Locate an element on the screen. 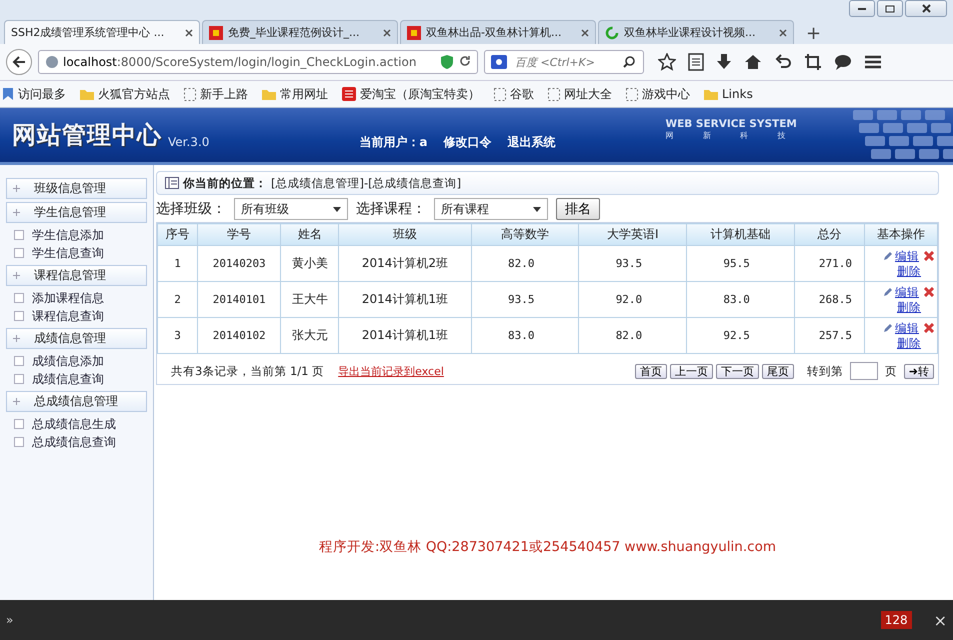  menu-icon is located at coordinates (873, 62).